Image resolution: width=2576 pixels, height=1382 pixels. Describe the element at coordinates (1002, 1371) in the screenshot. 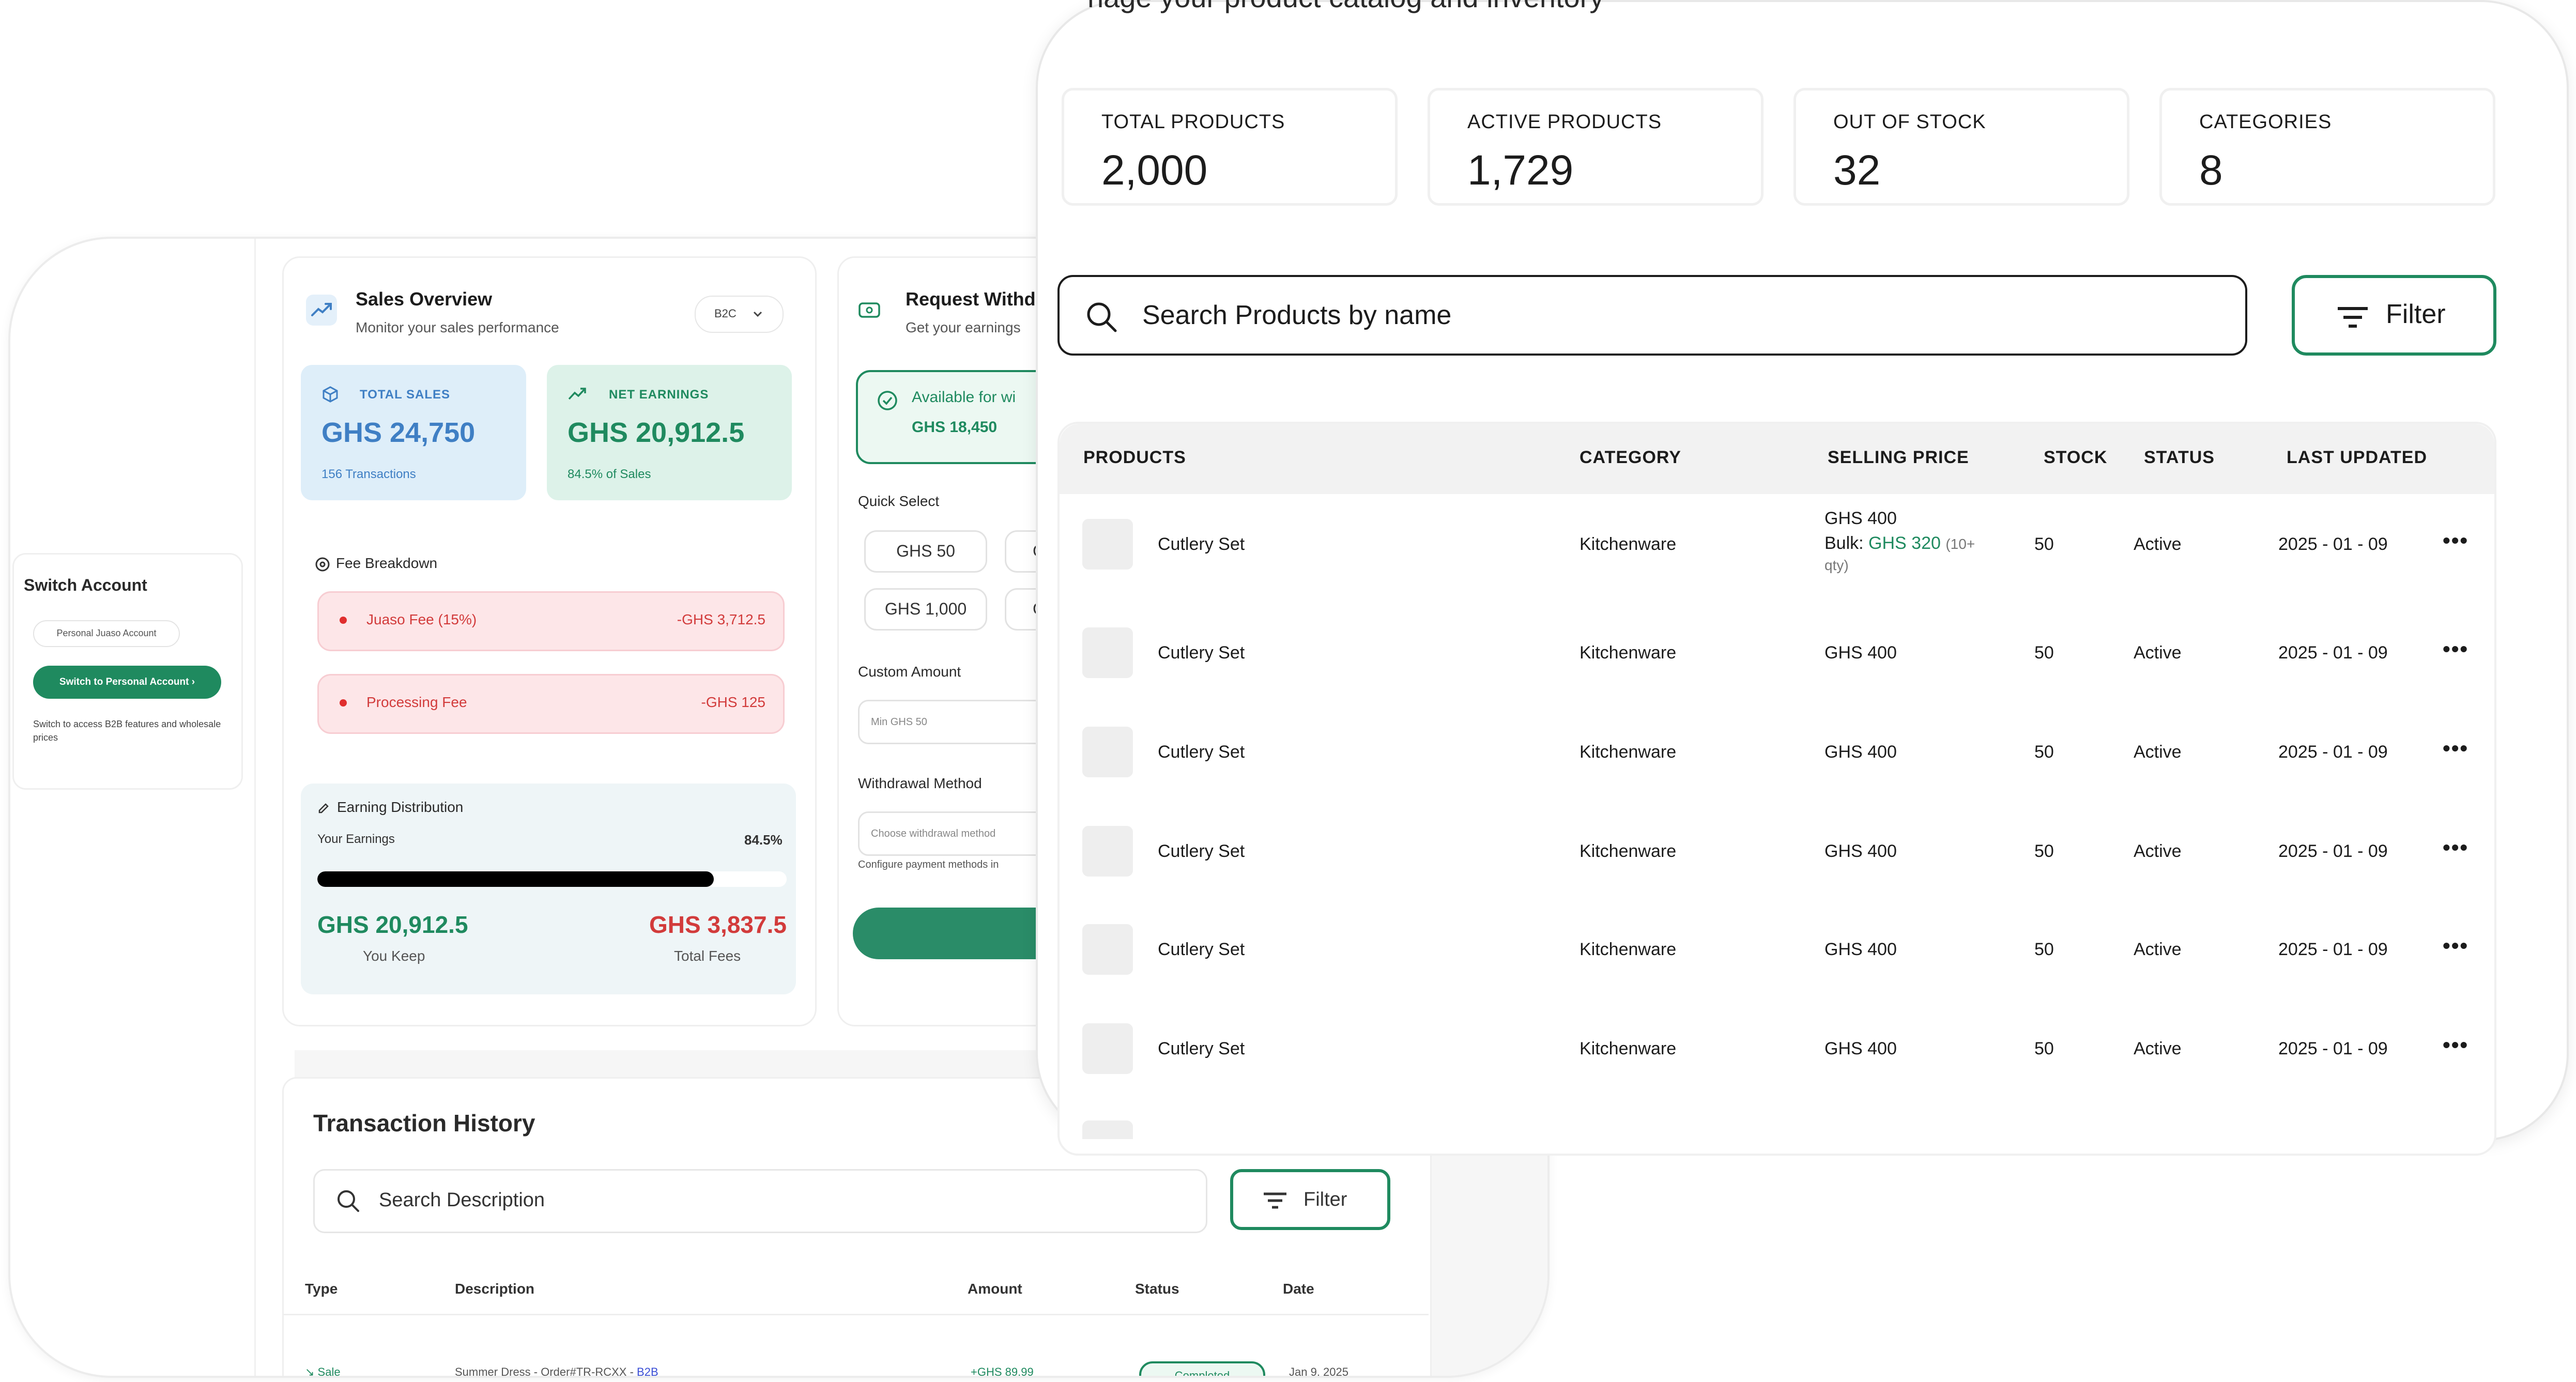

I see `tx-row-amount: +GHS 89.99` at that location.